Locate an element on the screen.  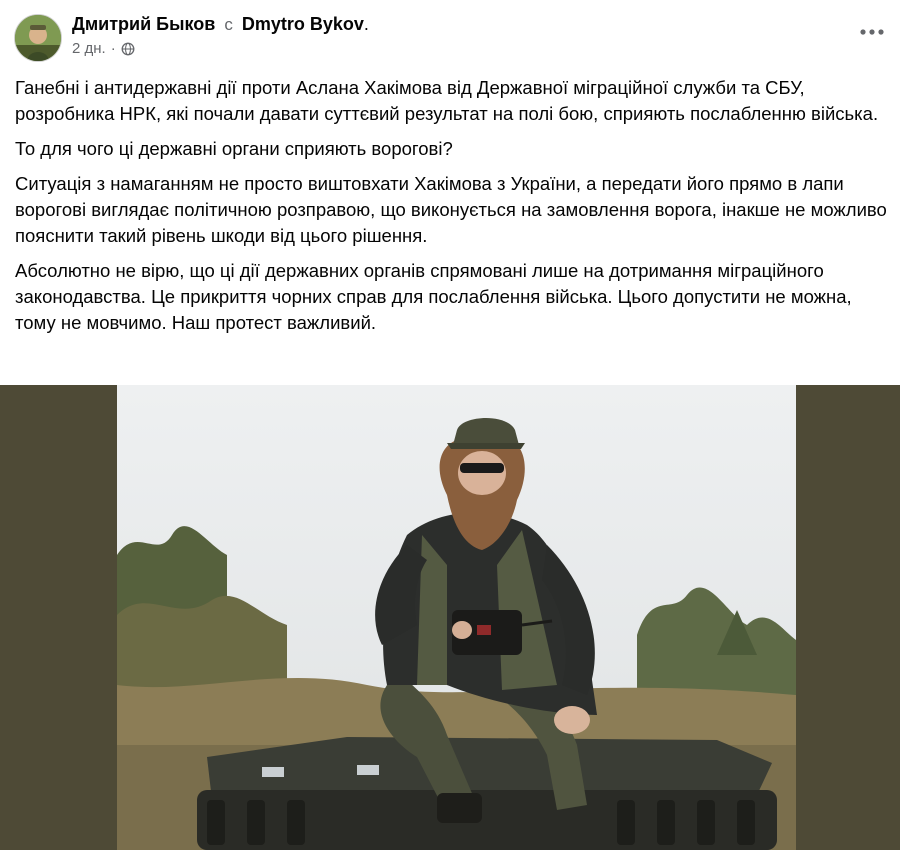
avatar-image is located at coordinates (38, 38).